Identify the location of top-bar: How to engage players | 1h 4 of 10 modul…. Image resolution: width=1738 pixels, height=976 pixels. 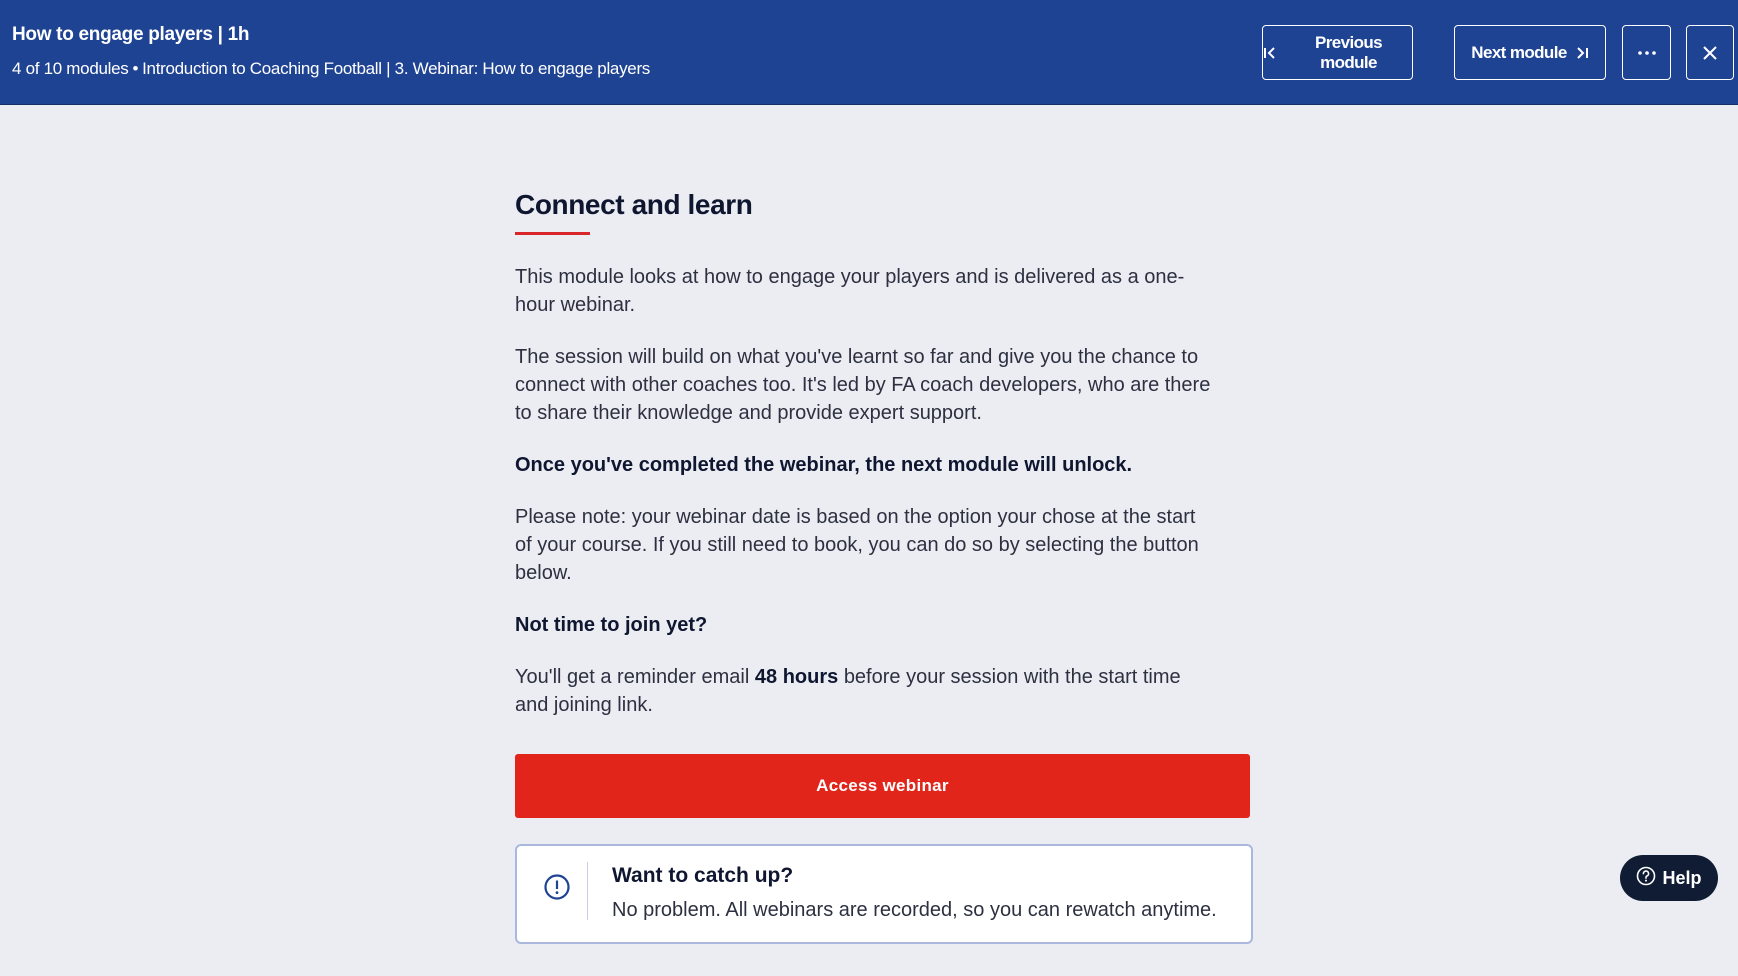
(869, 52).